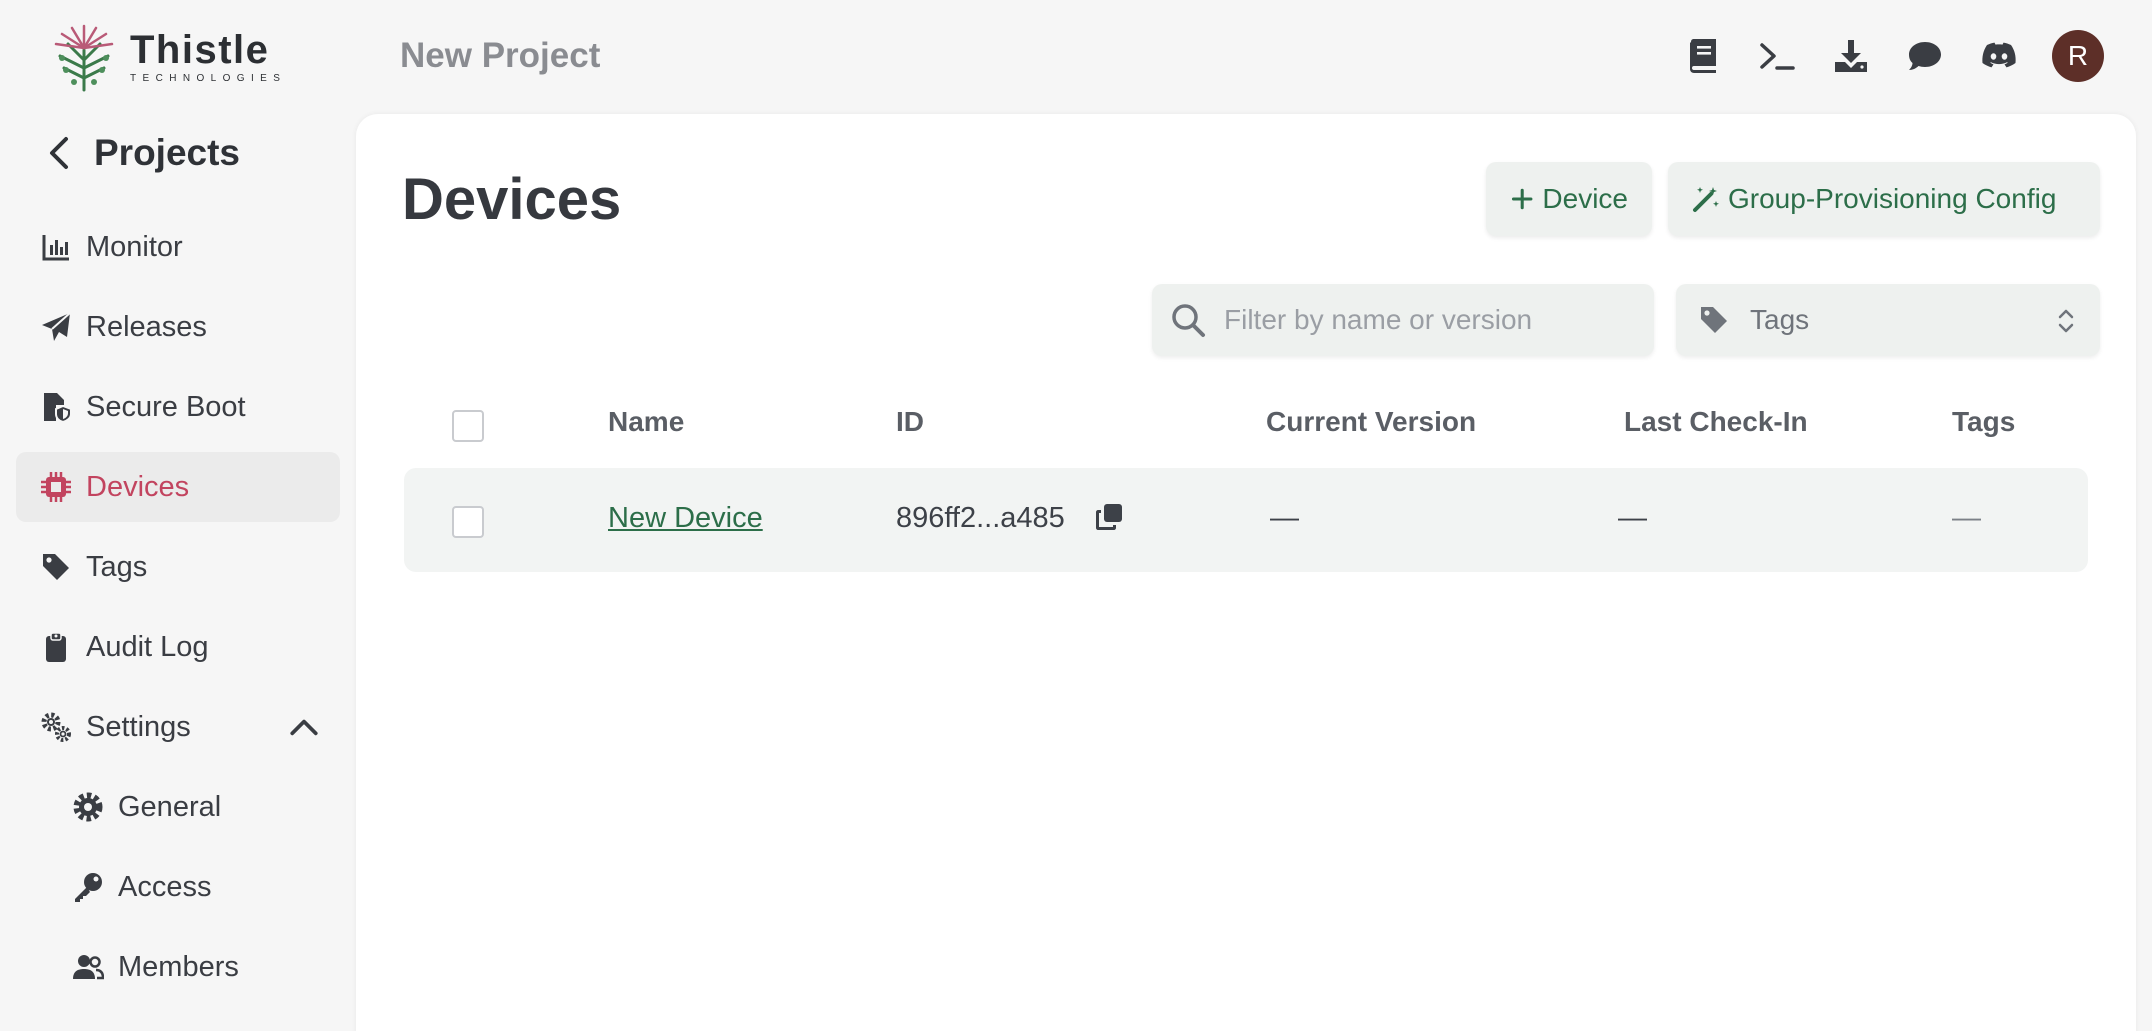 This screenshot has width=2152, height=1031. I want to click on back-to-projects-button: Projects, so click(142, 153).